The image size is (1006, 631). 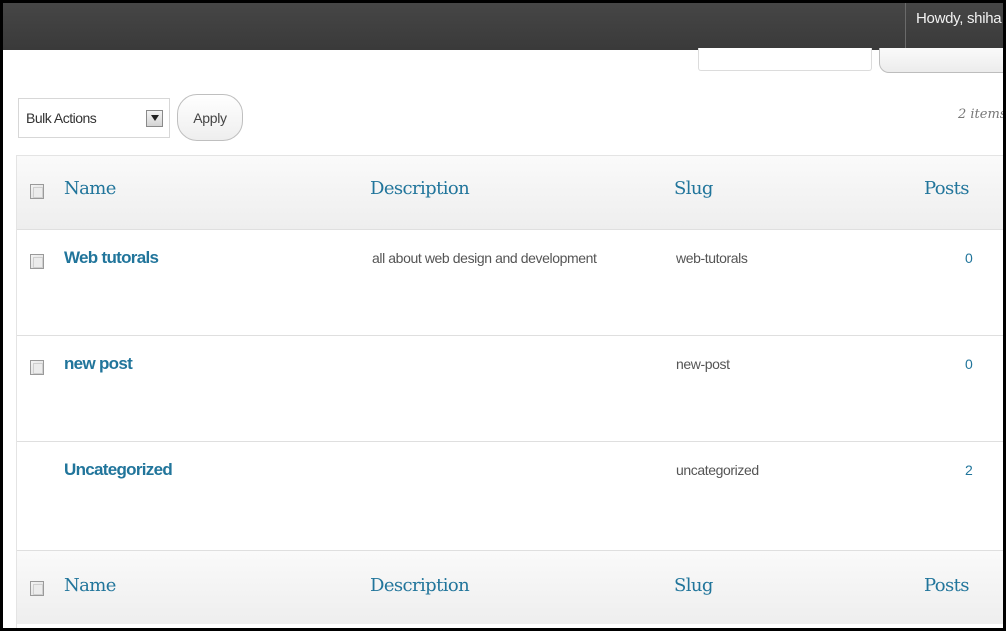 What do you see at coordinates (954, 26) in the screenshot?
I see `howdy-user-menu: Howdy, shiha` at bounding box center [954, 26].